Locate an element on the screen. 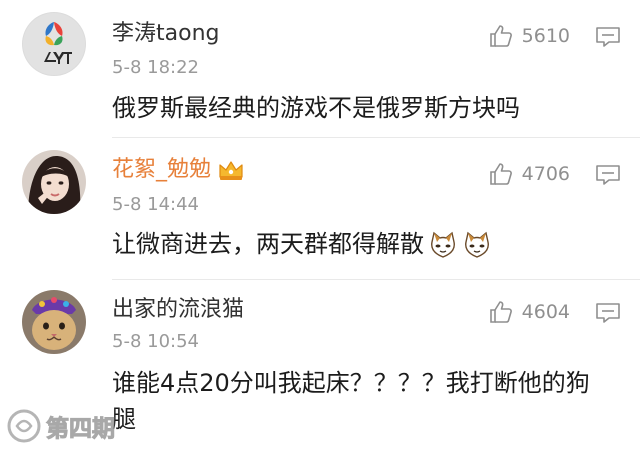 This screenshot has height=450, width=640. watermark: 第四期 is located at coordinates (61, 426).